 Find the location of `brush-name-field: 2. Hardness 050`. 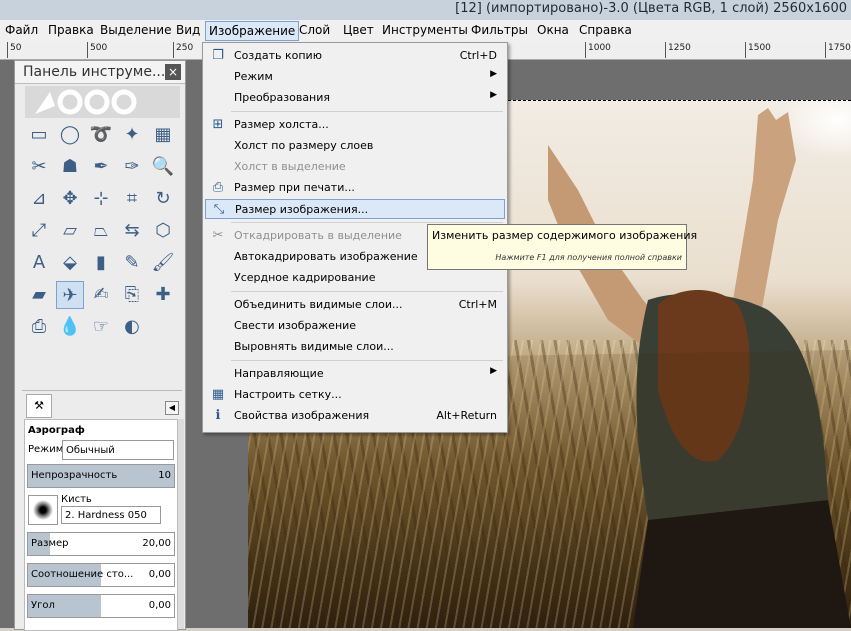

brush-name-field: 2. Hardness 050 is located at coordinates (111, 515).